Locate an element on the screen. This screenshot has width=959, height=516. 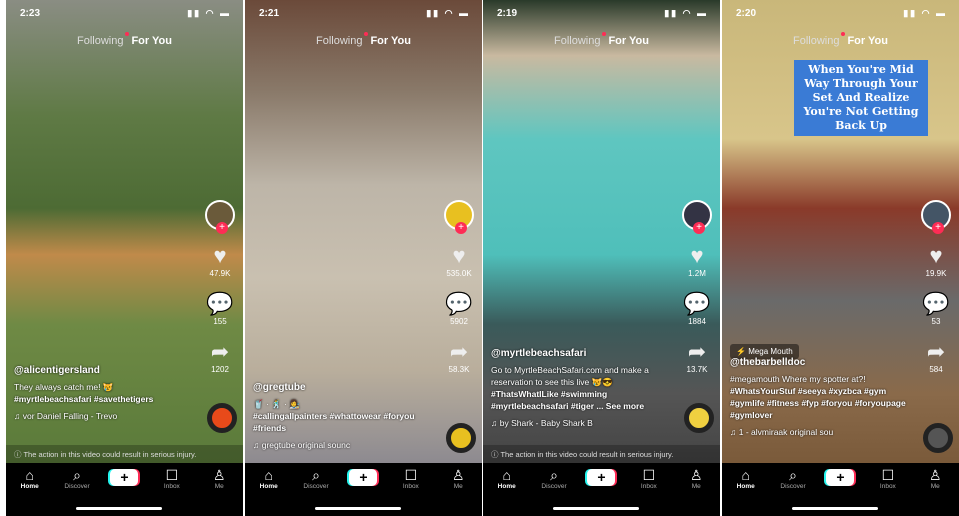
like-count: 47.9K is located at coordinates (220, 273).